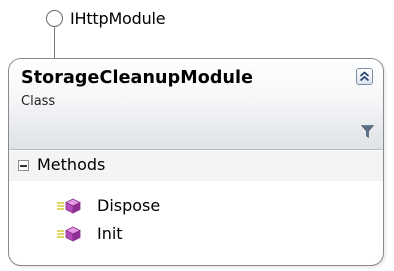 The image size is (394, 271). I want to click on collapse-section-icon, so click(23, 165).